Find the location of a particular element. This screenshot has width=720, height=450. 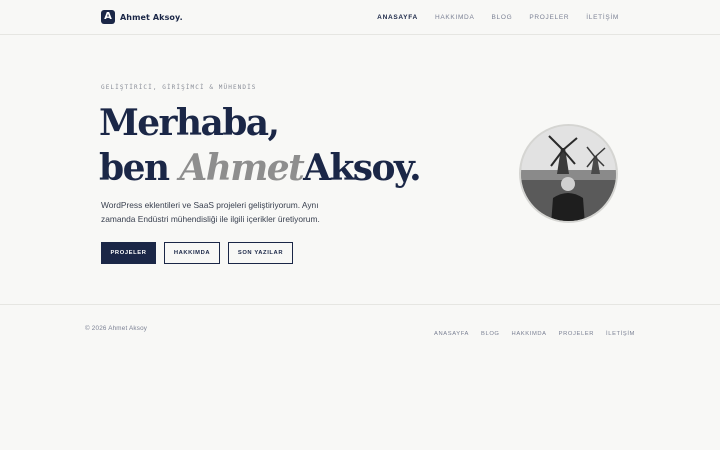

footer-divider is located at coordinates (360, 304).